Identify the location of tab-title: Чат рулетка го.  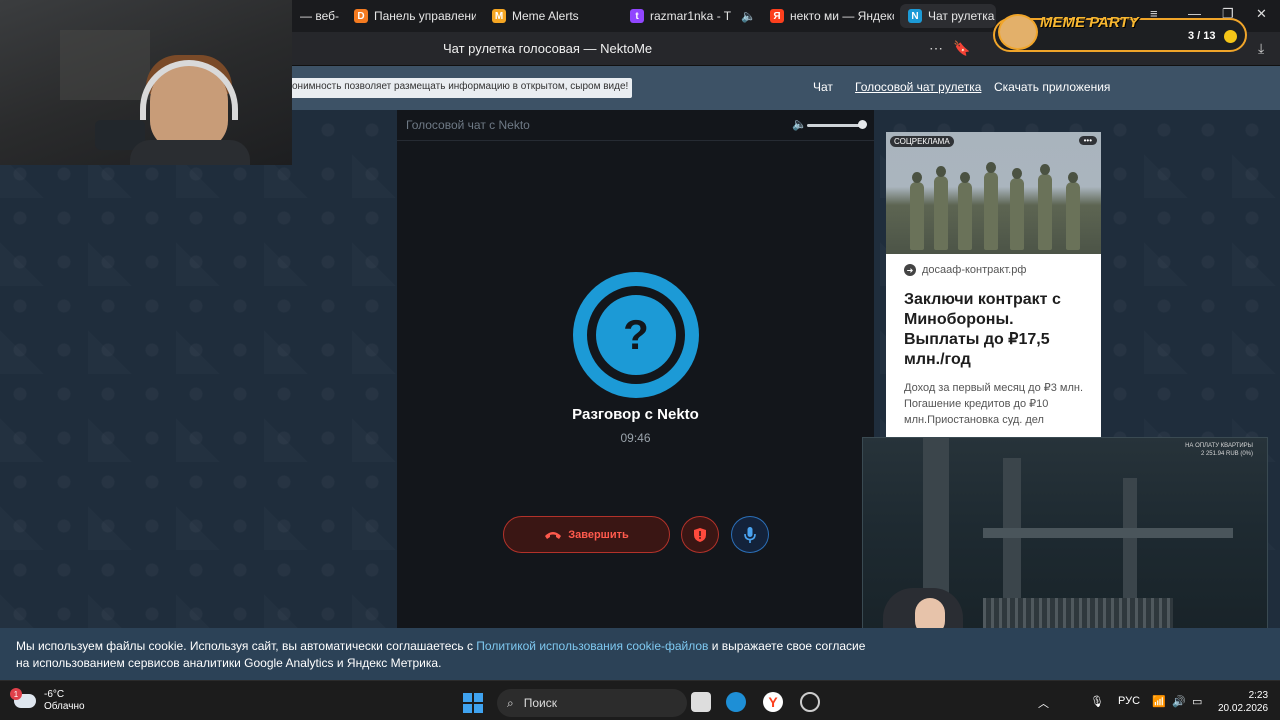
(962, 16).